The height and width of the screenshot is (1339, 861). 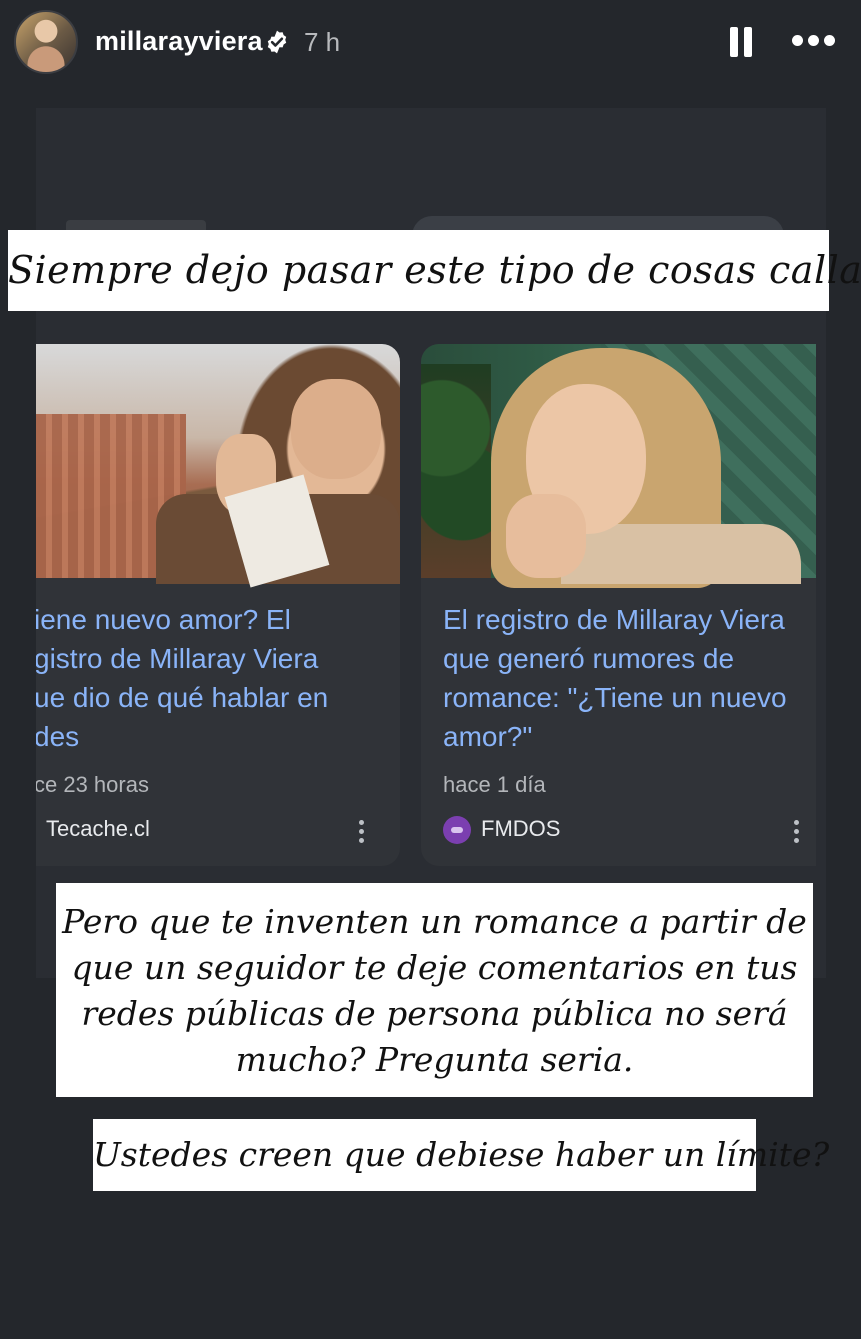 What do you see at coordinates (456, 471) in the screenshot?
I see `plant-shape` at bounding box center [456, 471].